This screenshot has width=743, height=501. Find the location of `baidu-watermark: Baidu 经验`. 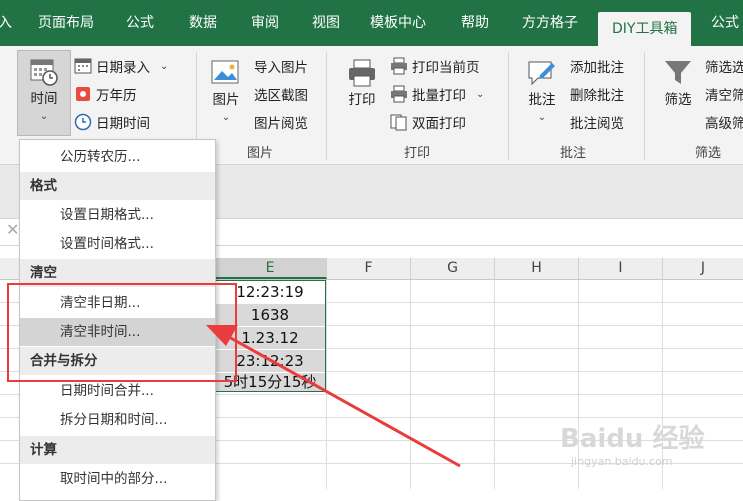

baidu-watermark: Baidu 经验 is located at coordinates (632, 439).